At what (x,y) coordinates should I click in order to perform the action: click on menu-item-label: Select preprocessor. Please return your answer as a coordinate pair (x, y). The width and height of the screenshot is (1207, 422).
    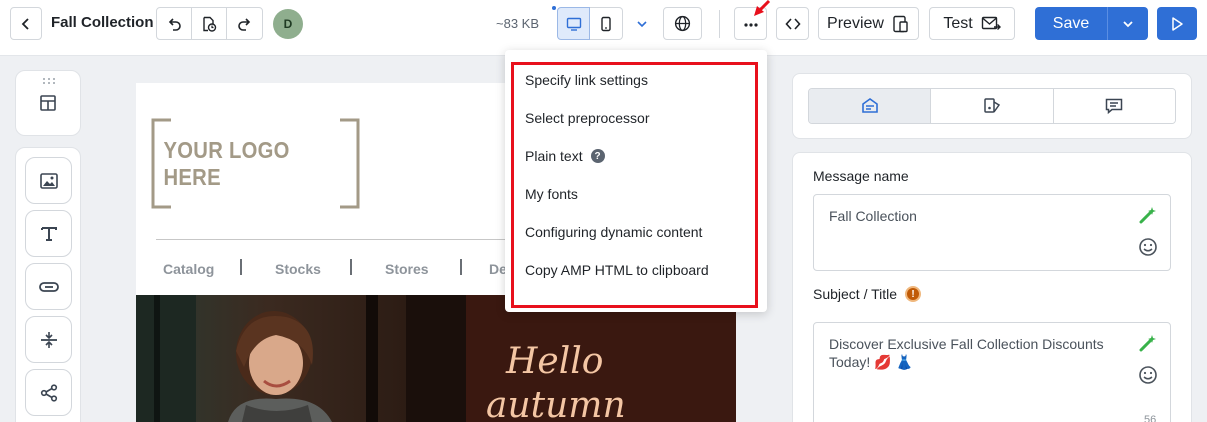
    Looking at the image, I should click on (587, 118).